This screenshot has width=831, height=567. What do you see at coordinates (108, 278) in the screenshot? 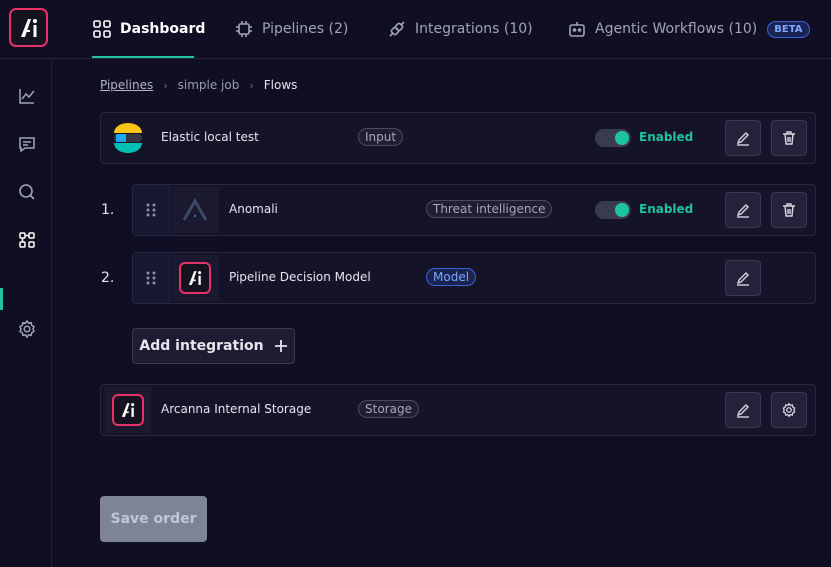
I see `step-number: 2.` at bounding box center [108, 278].